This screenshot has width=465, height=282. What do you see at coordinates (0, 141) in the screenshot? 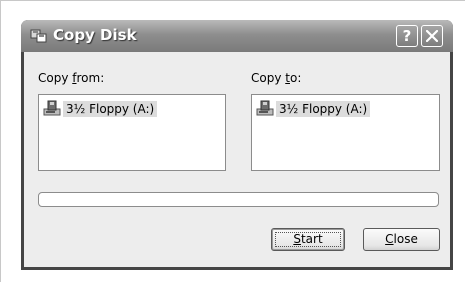
I see `page-edge-left` at bounding box center [0, 141].